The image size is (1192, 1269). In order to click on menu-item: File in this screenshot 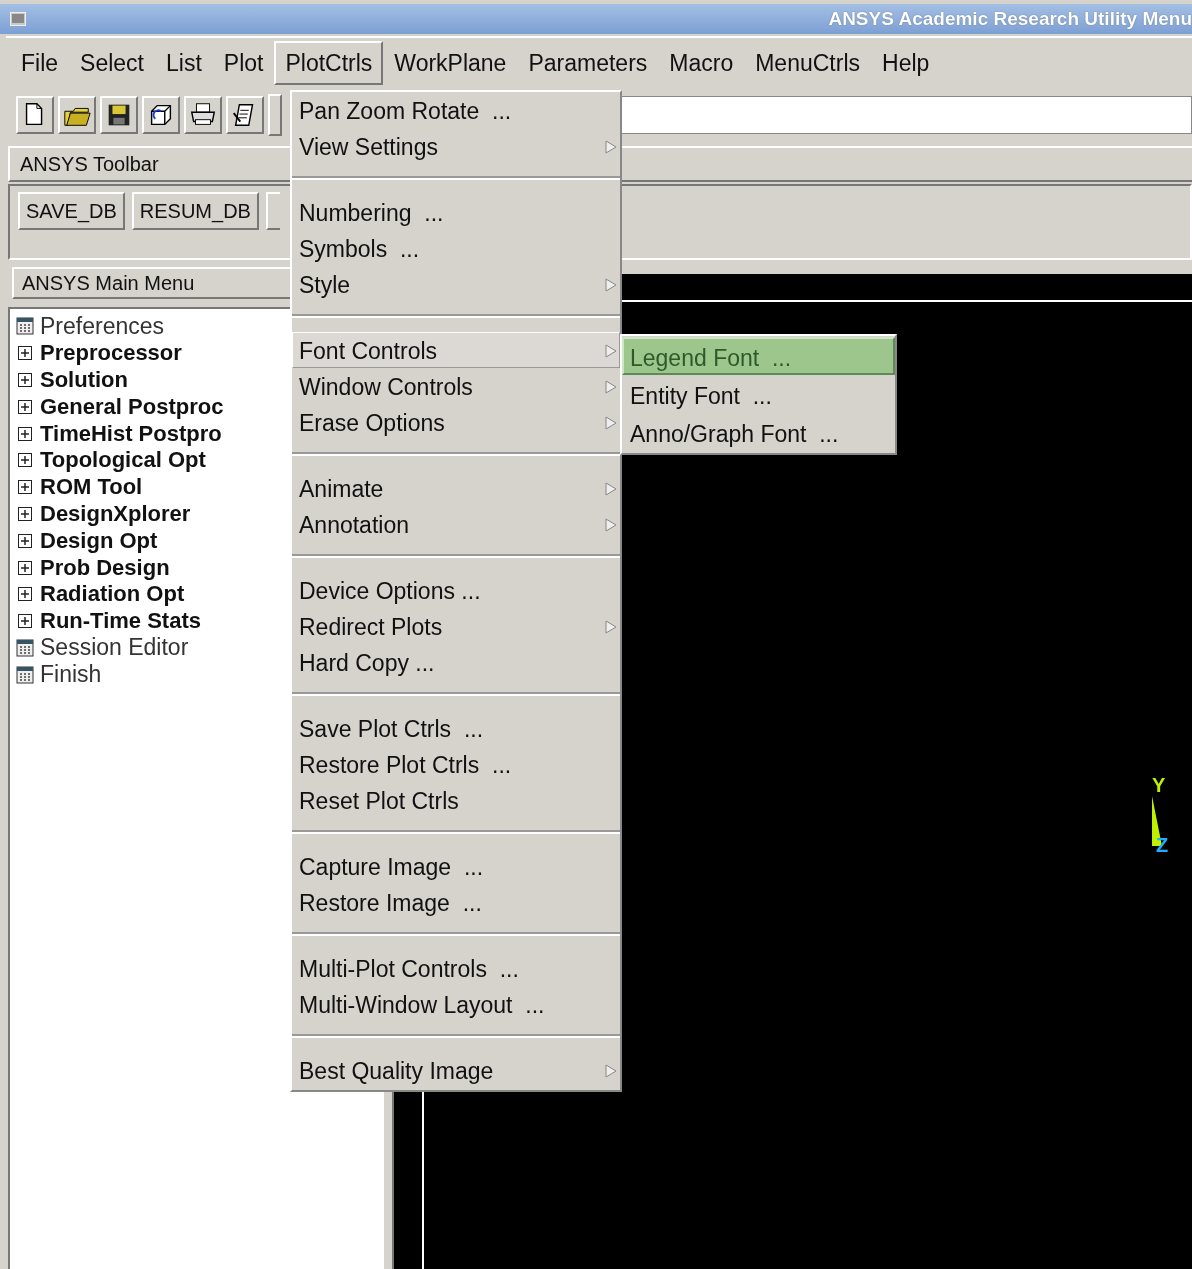, I will do `click(40, 63)`.